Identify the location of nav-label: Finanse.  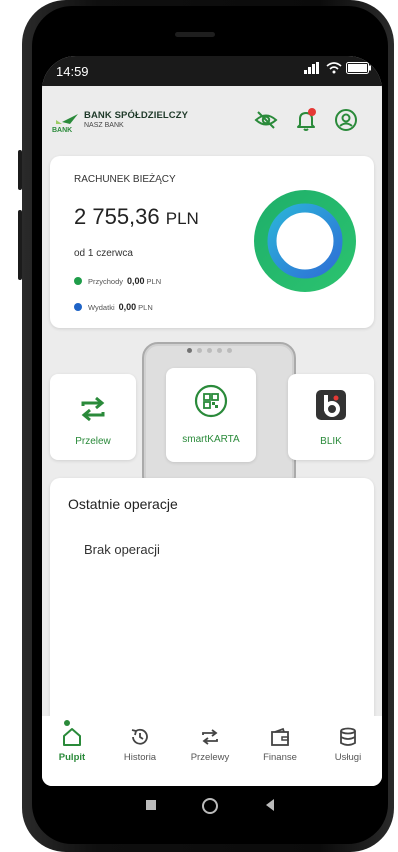
(280, 757).